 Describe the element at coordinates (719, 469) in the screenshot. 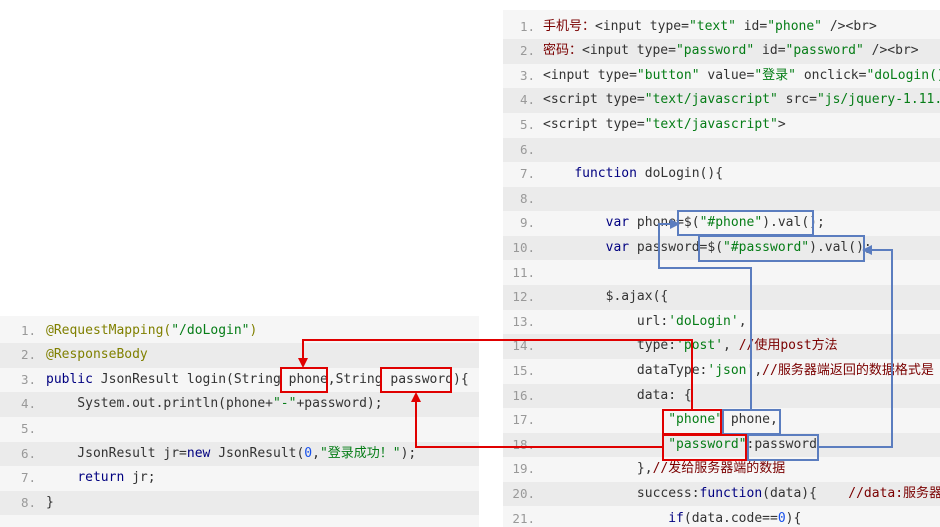

I see `code-token: //发给服务器端的数据` at that location.